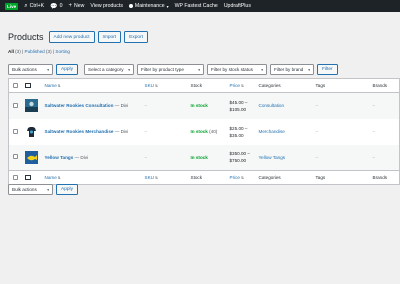 Image resolution: width=400 pixels, height=284 pixels. I want to click on price-min: $45.00 –, so click(238, 102).